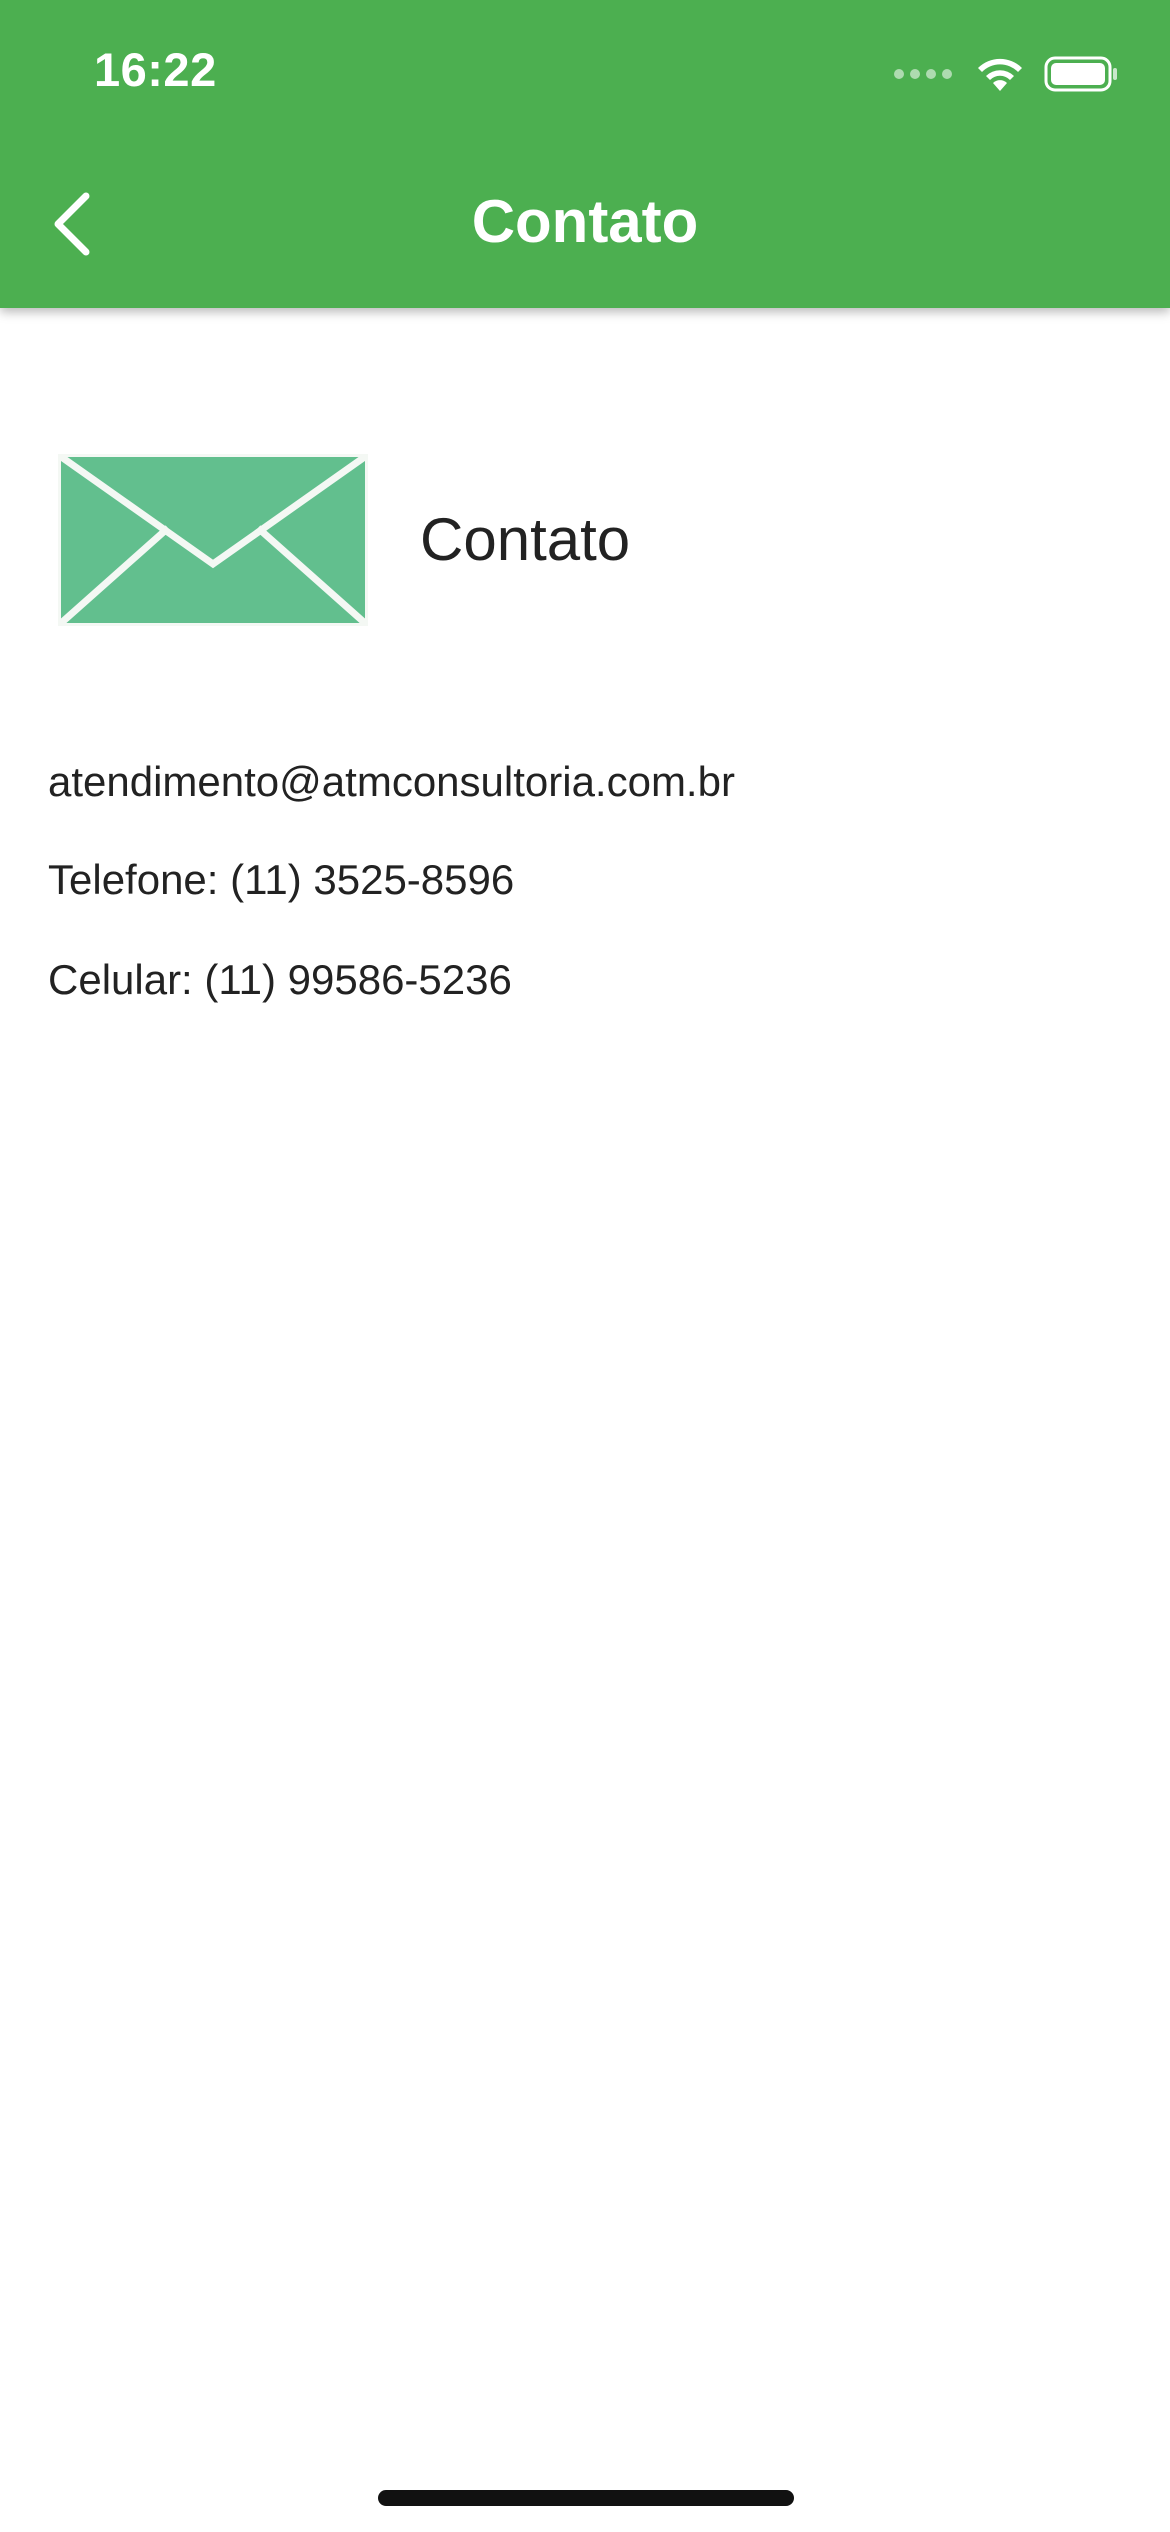  What do you see at coordinates (1080, 74) in the screenshot?
I see `battery-icon` at bounding box center [1080, 74].